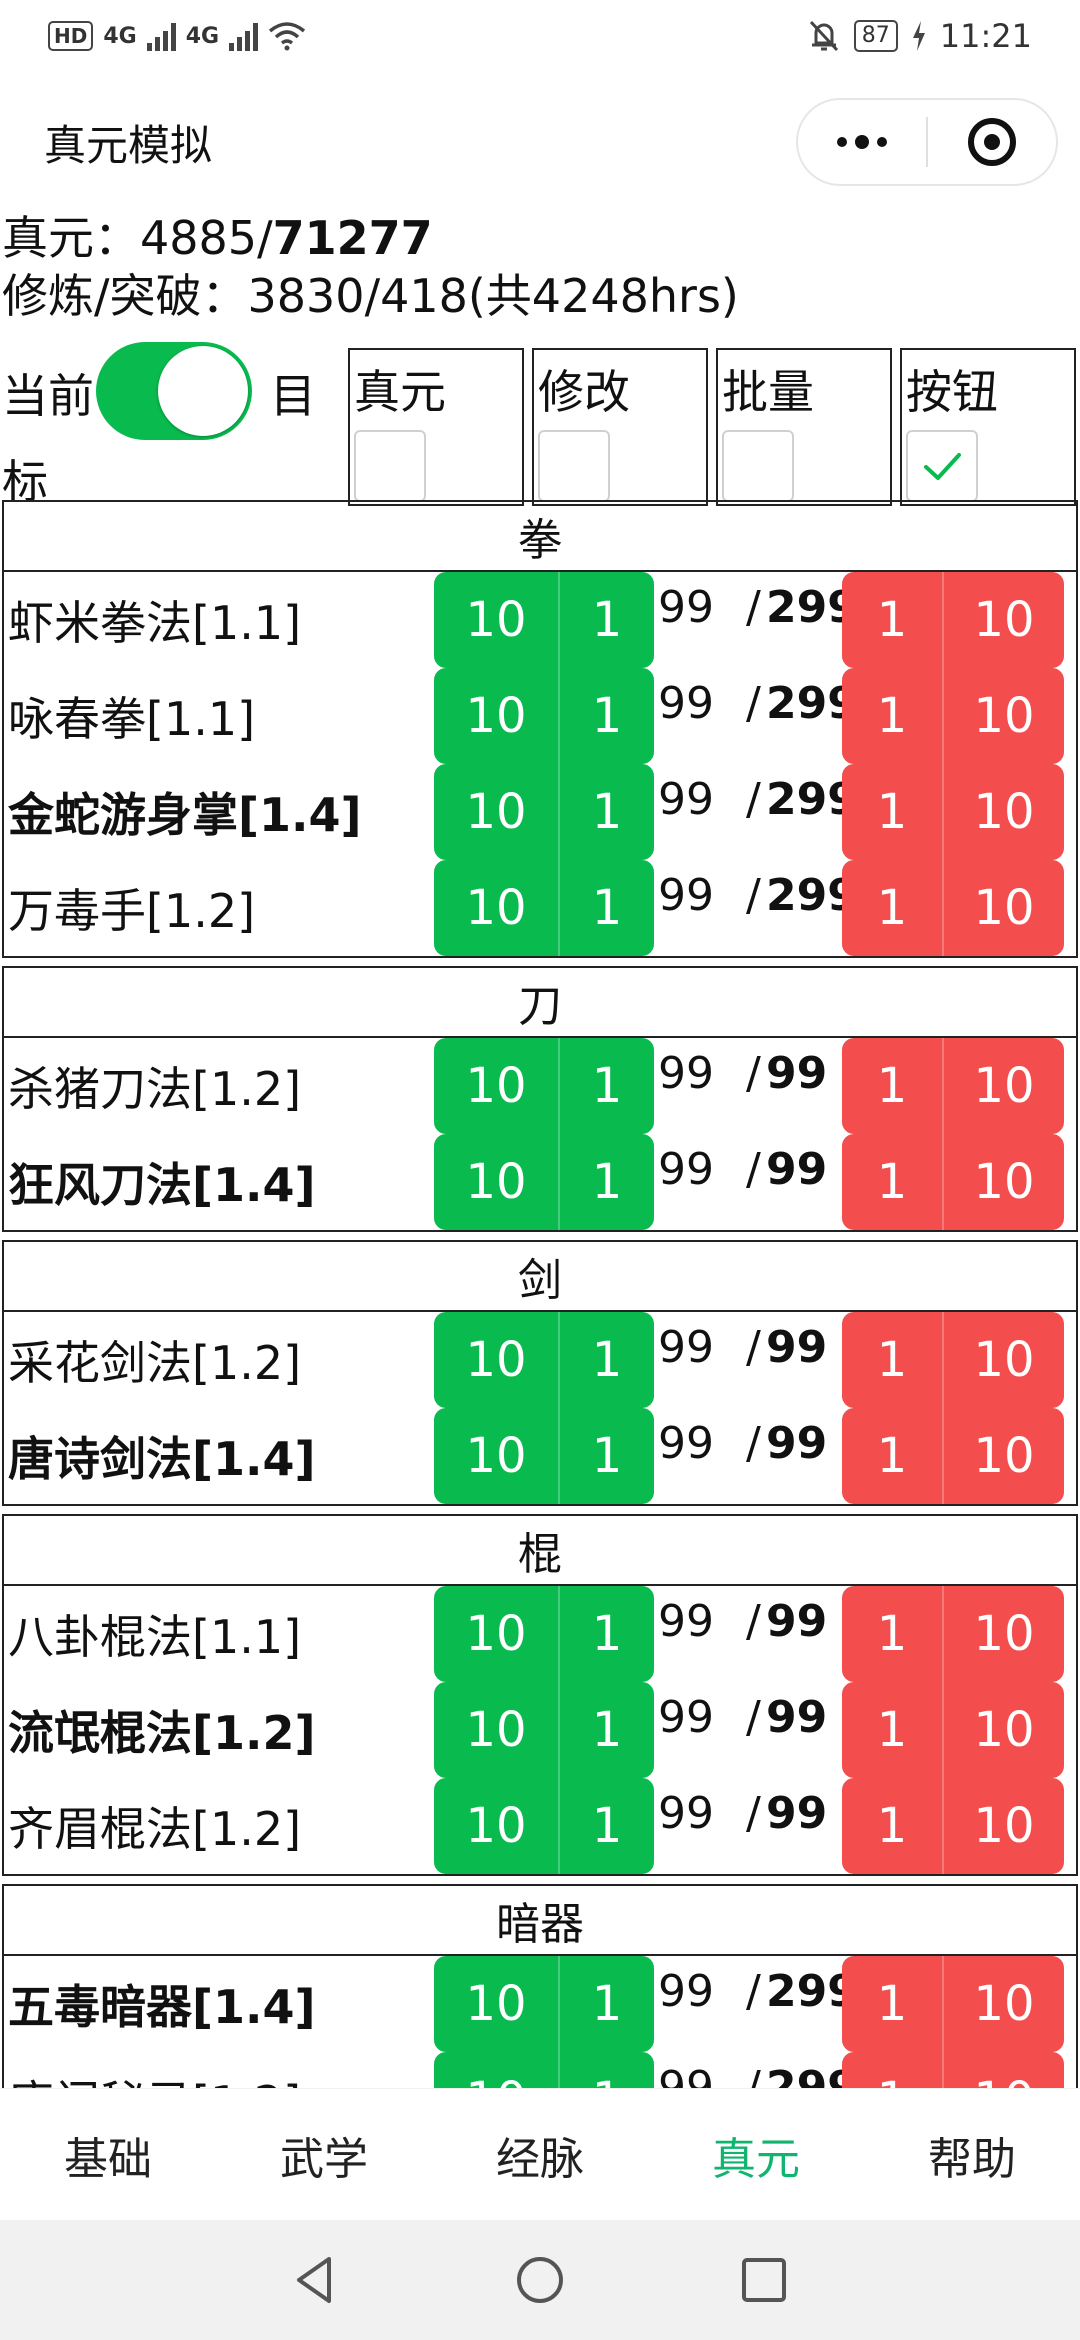 The image size is (1080, 2340). I want to click on skill-name: 虾米拳法[1.1], so click(155, 623).